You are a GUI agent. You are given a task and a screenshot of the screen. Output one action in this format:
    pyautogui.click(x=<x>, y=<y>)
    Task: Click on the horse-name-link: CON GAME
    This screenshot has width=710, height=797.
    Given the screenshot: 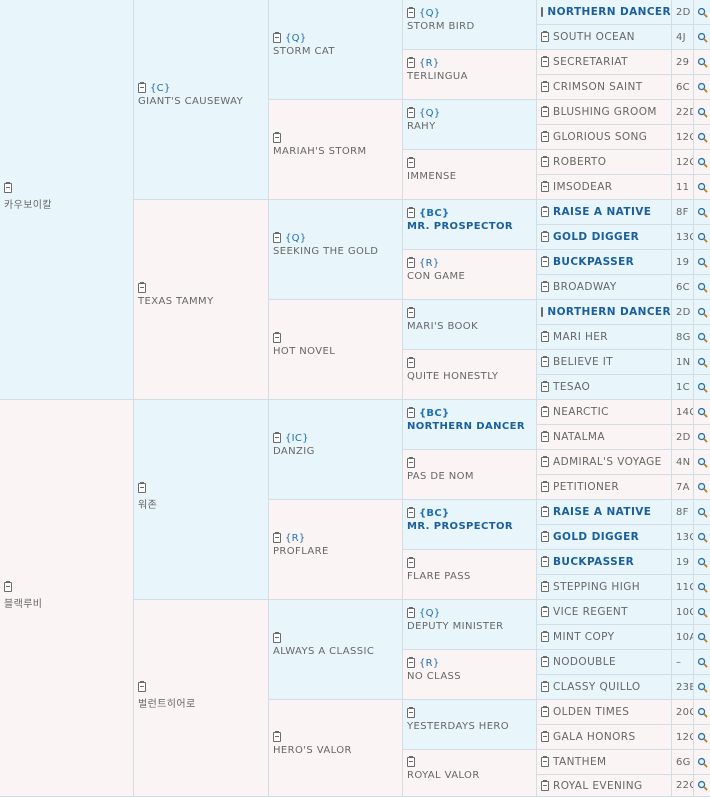 What is the action you would take?
    pyautogui.click(x=470, y=276)
    